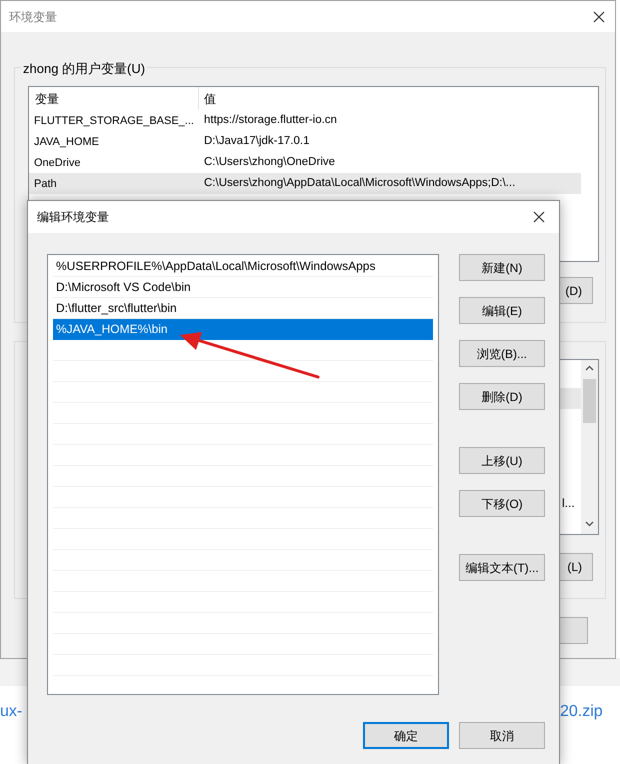 This screenshot has width=620, height=764. Describe the element at coordinates (502, 310) in the screenshot. I see `button: 编辑(E)` at that location.